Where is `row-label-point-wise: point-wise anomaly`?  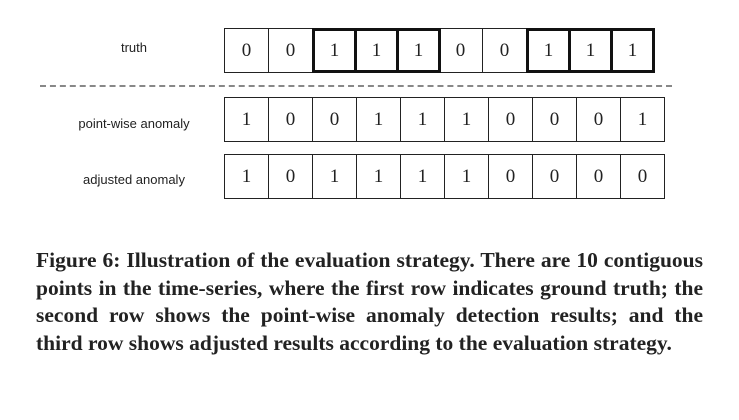 row-label-point-wise: point-wise anomaly is located at coordinates (134, 123).